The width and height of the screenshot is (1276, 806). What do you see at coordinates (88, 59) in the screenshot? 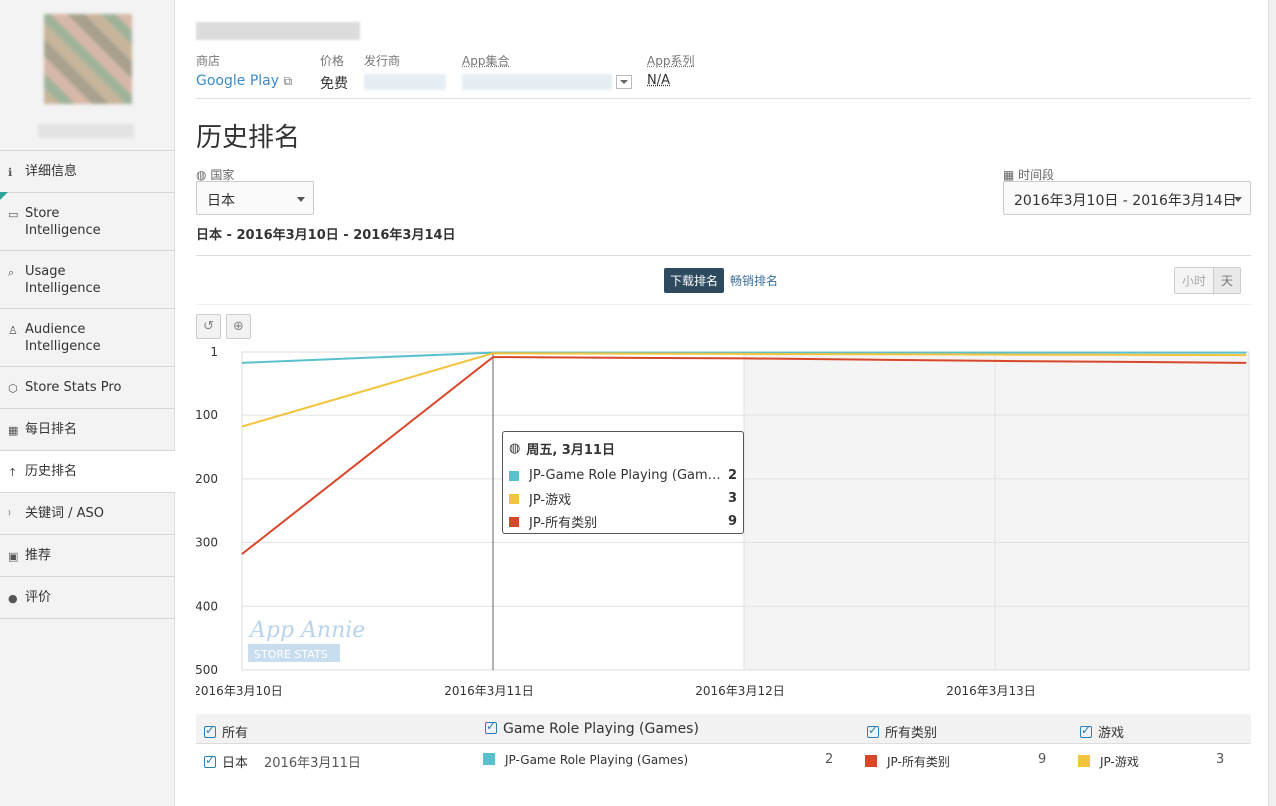
I see `app-icon` at bounding box center [88, 59].